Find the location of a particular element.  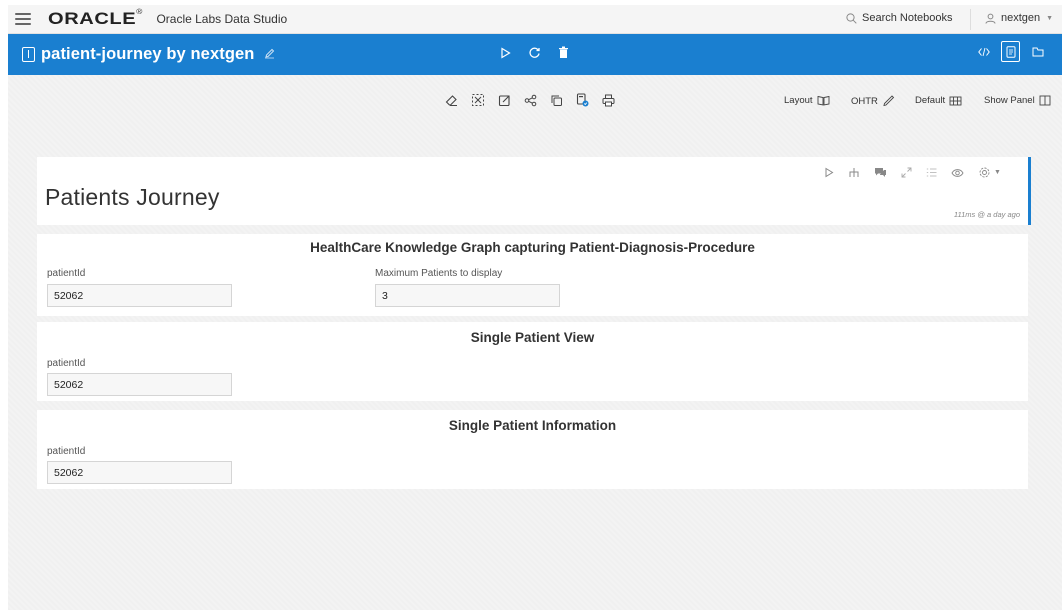

notebook-toolbar is located at coordinates (530, 100).